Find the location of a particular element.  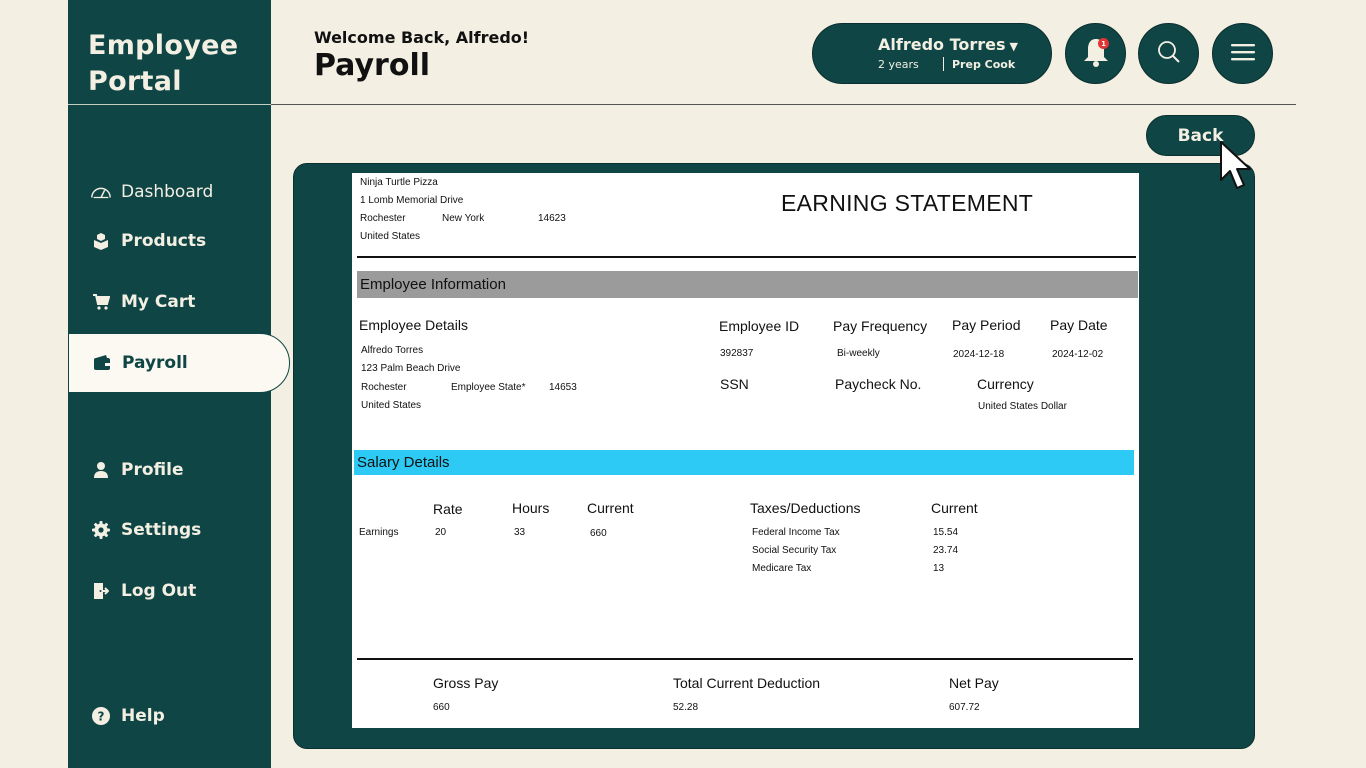

currency-value: United States Dollar is located at coordinates (1022, 406).